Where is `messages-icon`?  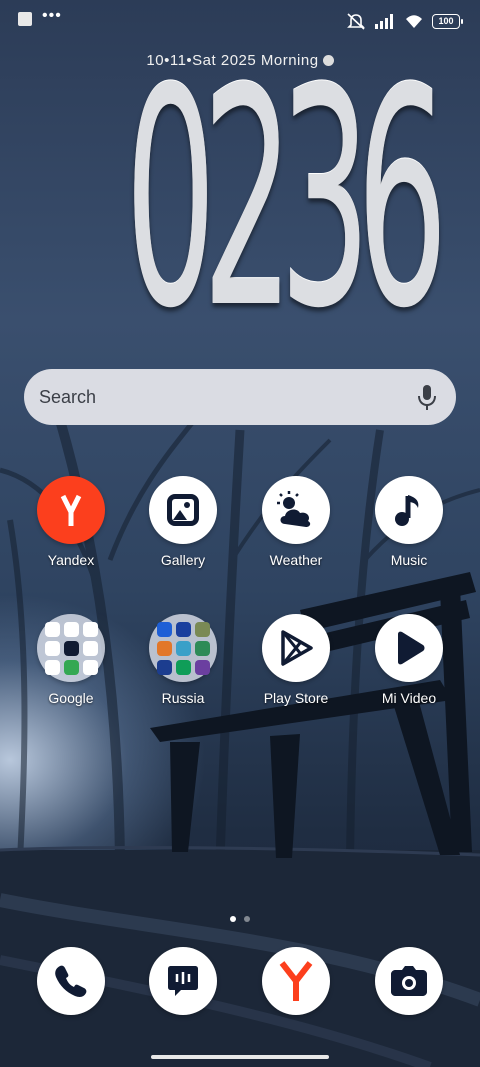
messages-icon is located at coordinates (183, 981).